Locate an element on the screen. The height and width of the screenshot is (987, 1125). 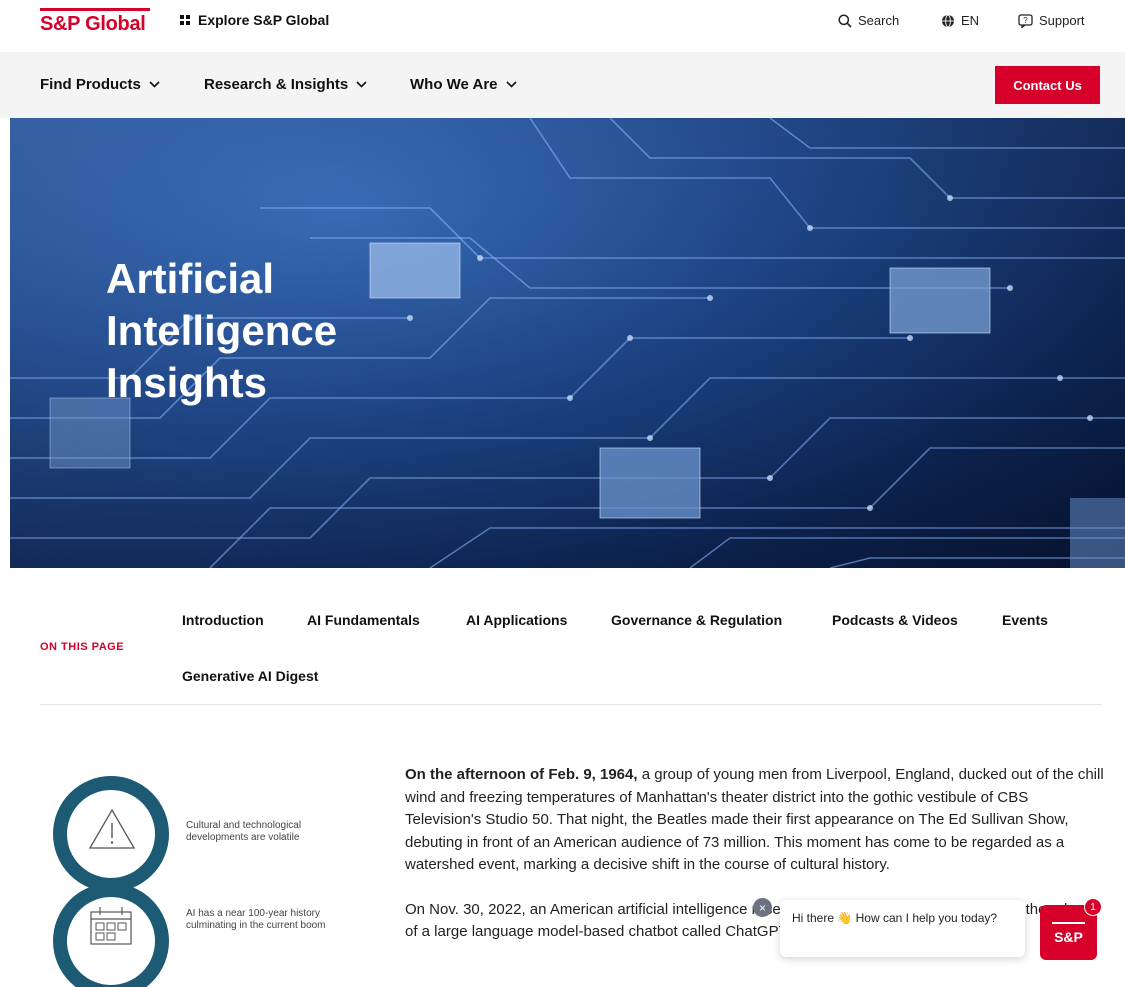
logo-text: S&P Global is located at coordinates (93, 24).